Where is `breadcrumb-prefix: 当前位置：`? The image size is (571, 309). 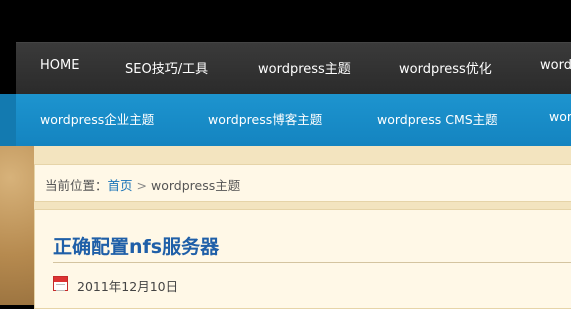 breadcrumb-prefix: 当前位置： is located at coordinates (76, 185).